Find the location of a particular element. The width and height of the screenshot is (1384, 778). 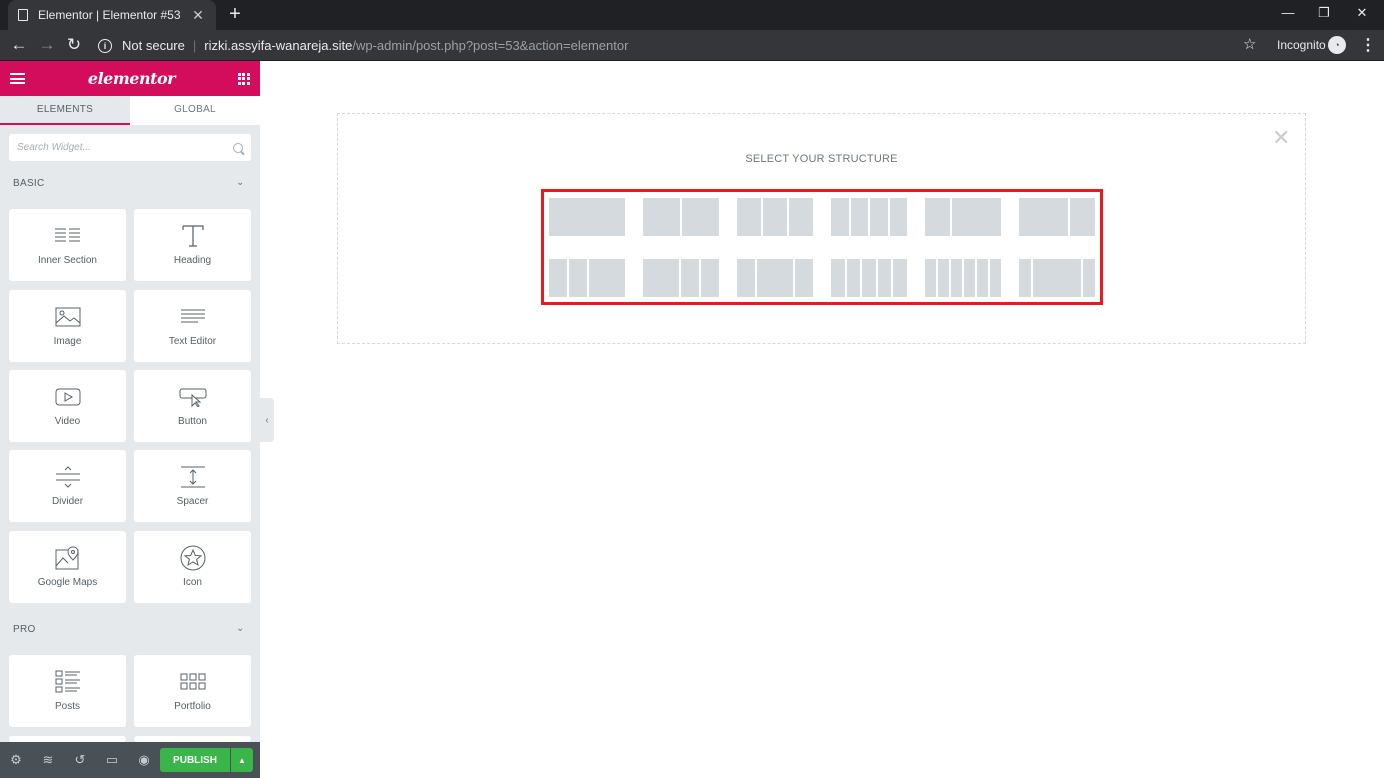

panel-footer: ⚙ ≋ ↺ ▭ ◉ PUBLISH ▲ is located at coordinates (130, 760).